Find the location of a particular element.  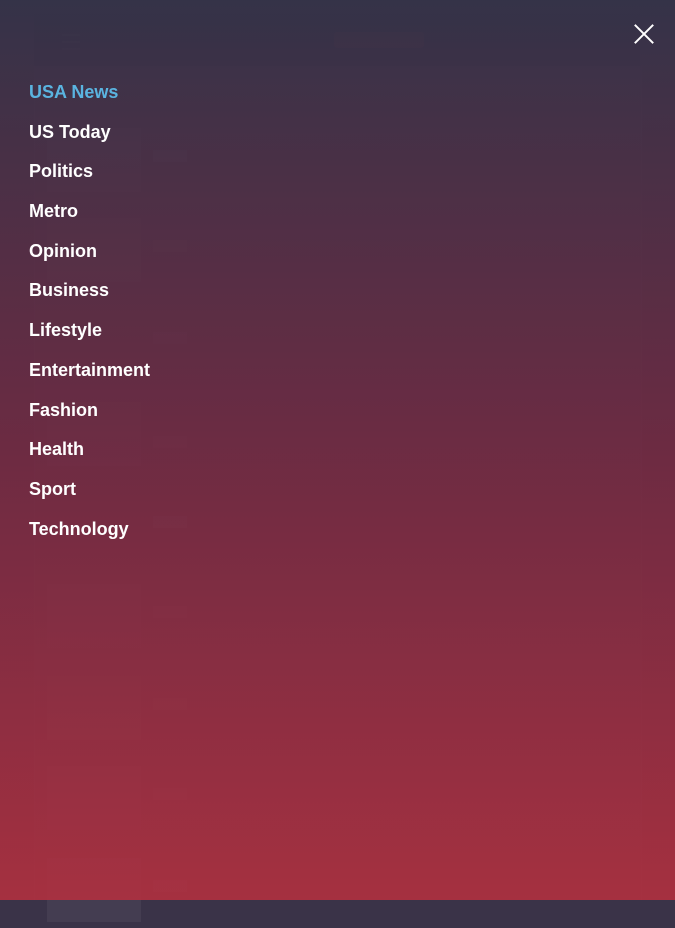

menu-item-fashion: Fashion is located at coordinates (89, 416).